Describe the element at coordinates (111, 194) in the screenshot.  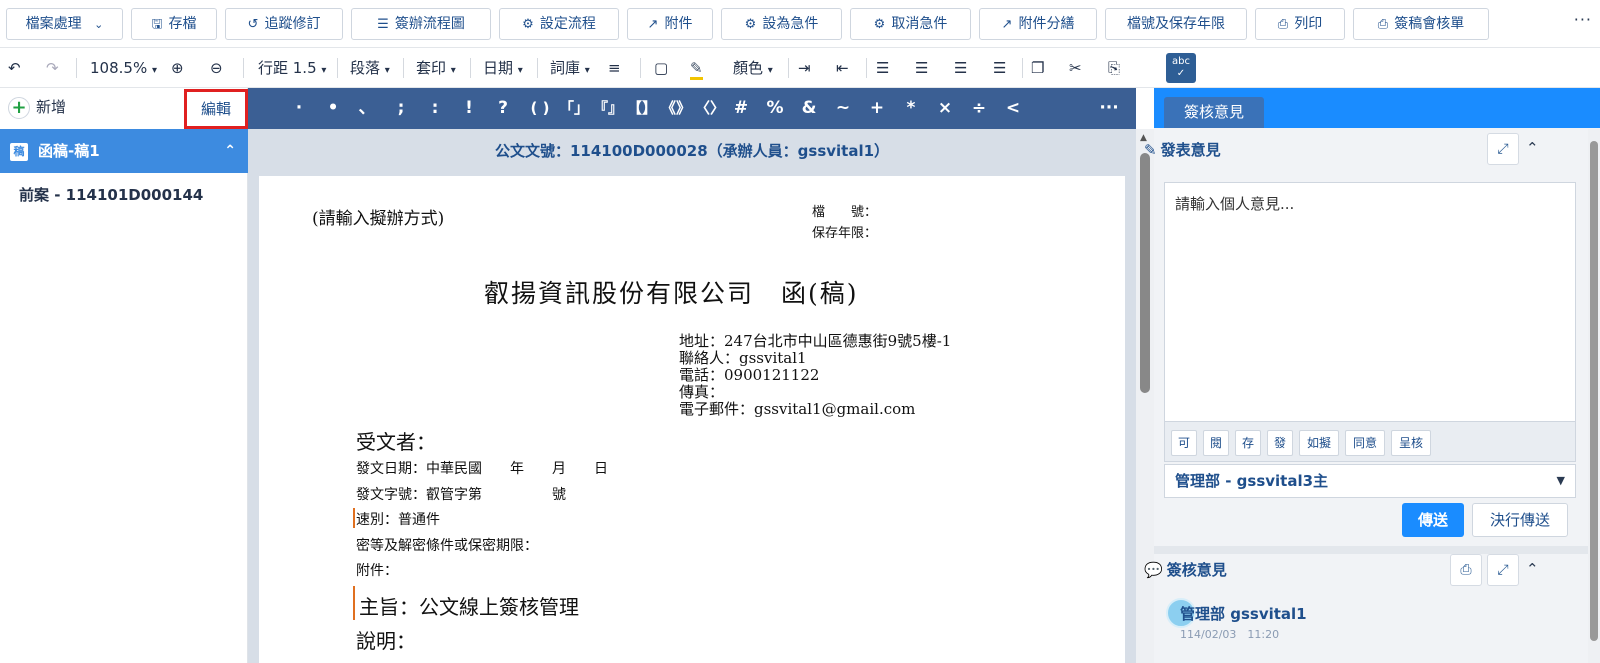
I see `prior-case-item: 前案 - 114101D000144` at that location.